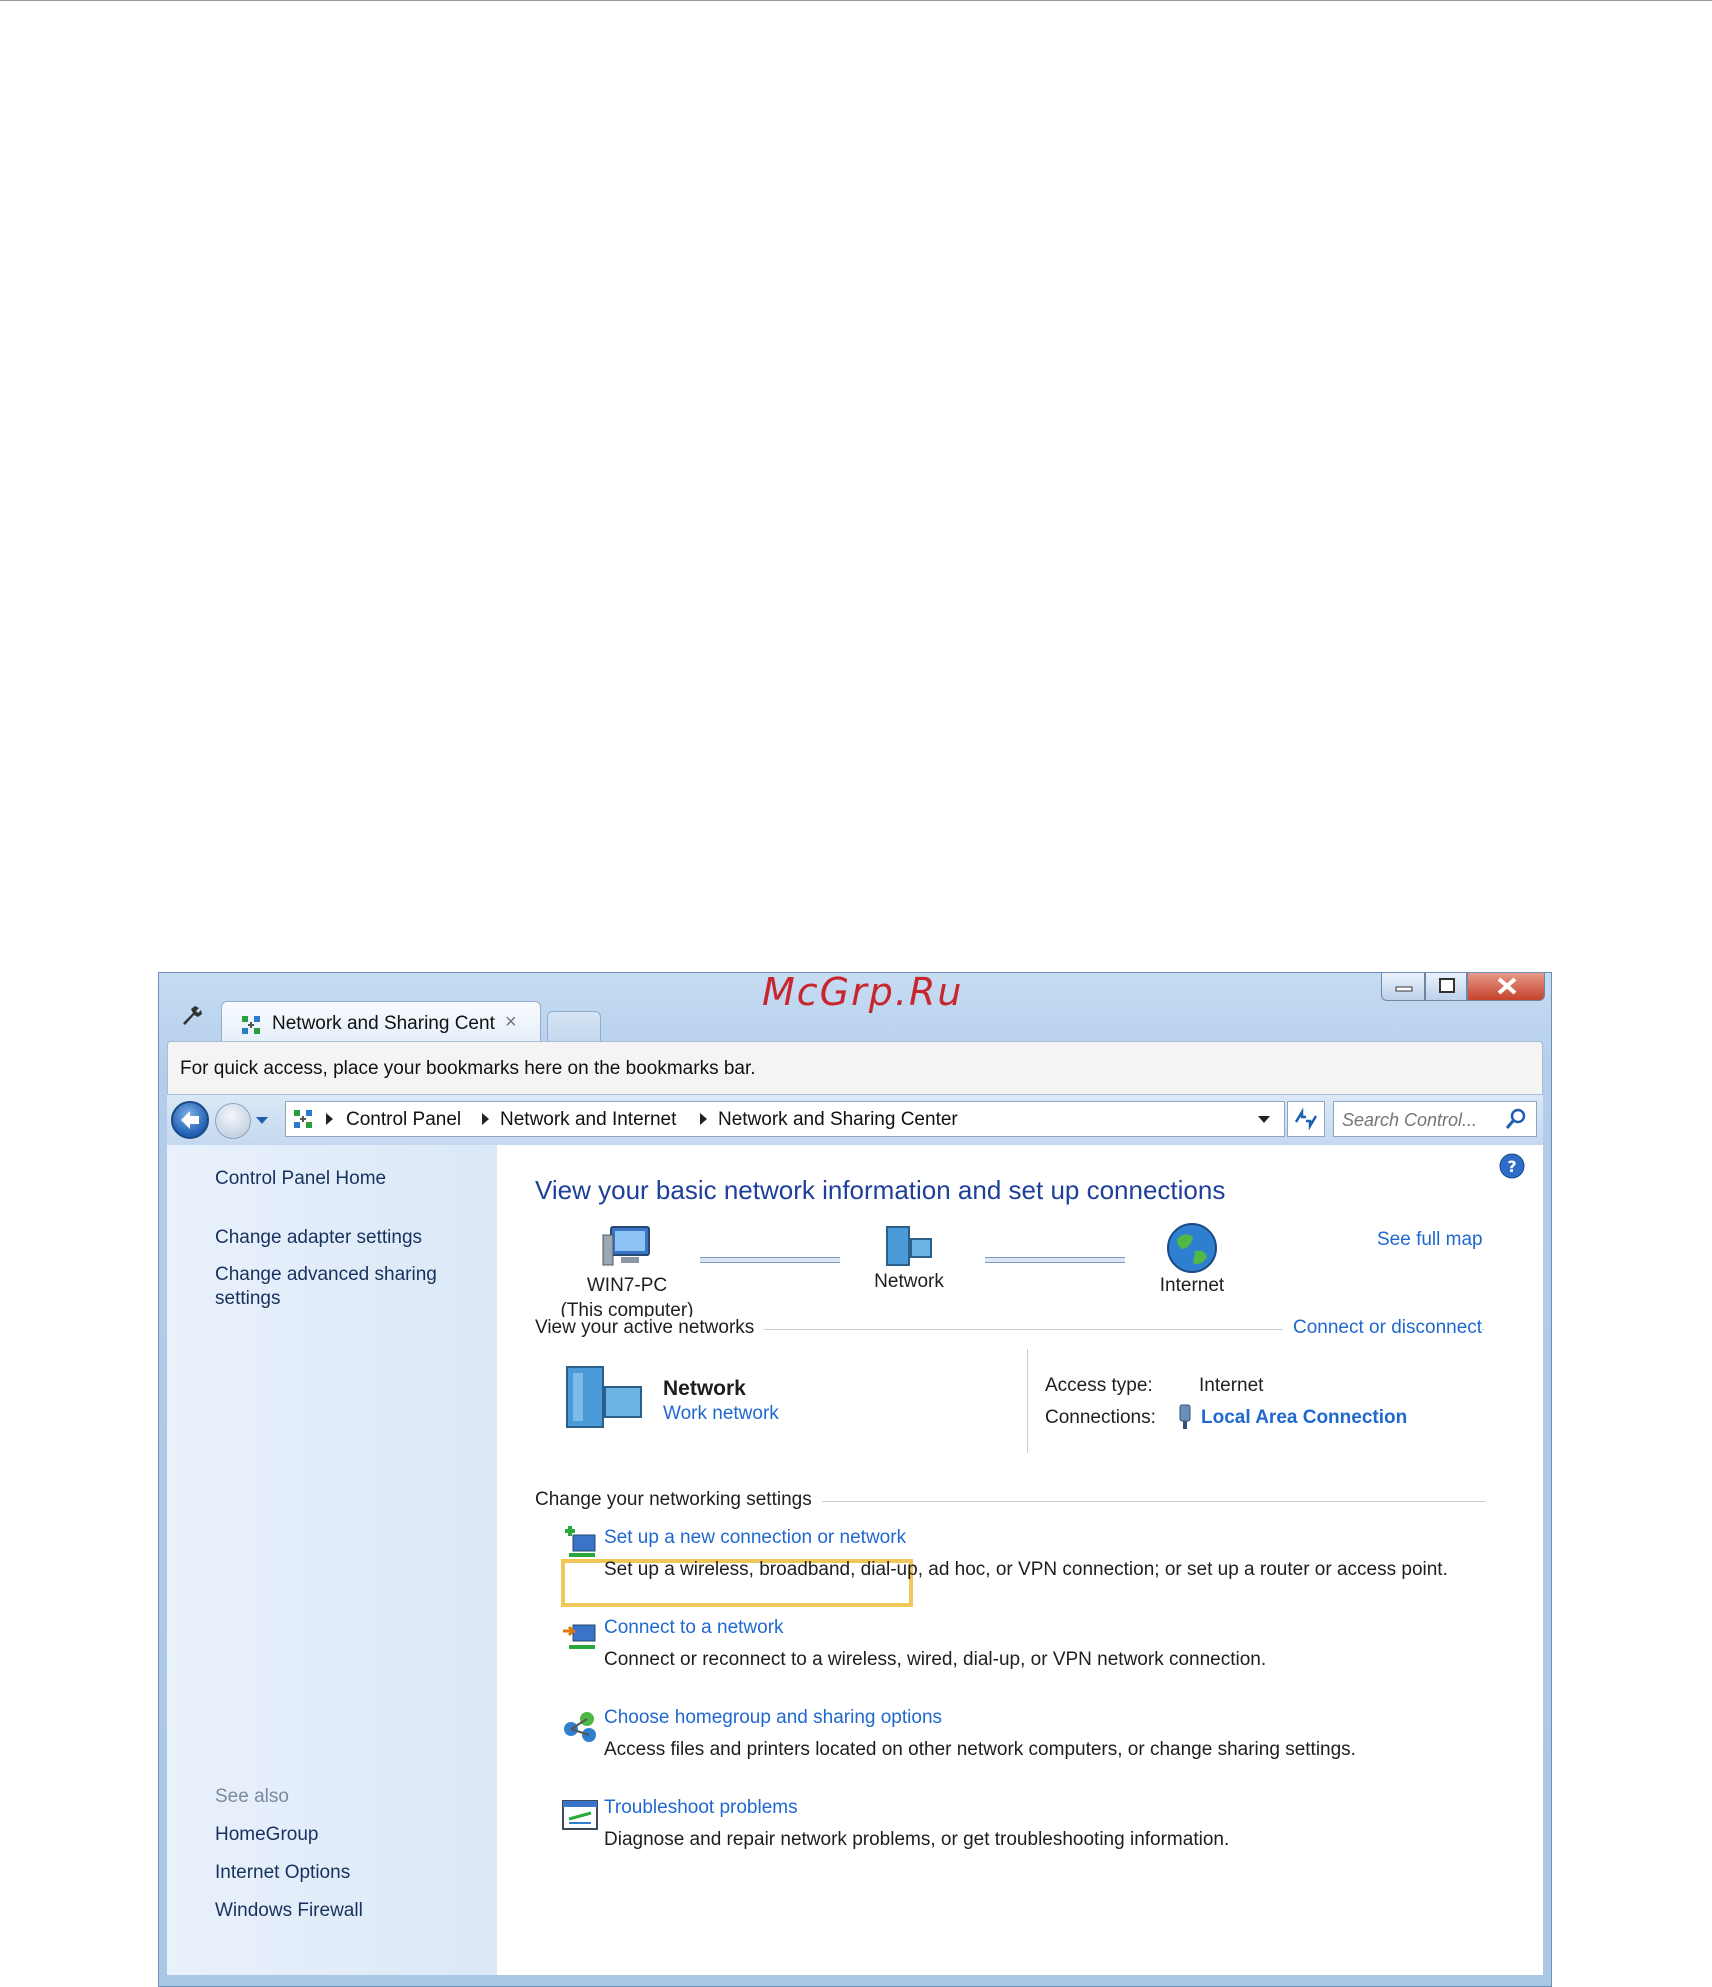 This screenshot has width=1712, height=1987. What do you see at coordinates (721, 1414) in the screenshot?
I see `work-network-link: Work network` at bounding box center [721, 1414].